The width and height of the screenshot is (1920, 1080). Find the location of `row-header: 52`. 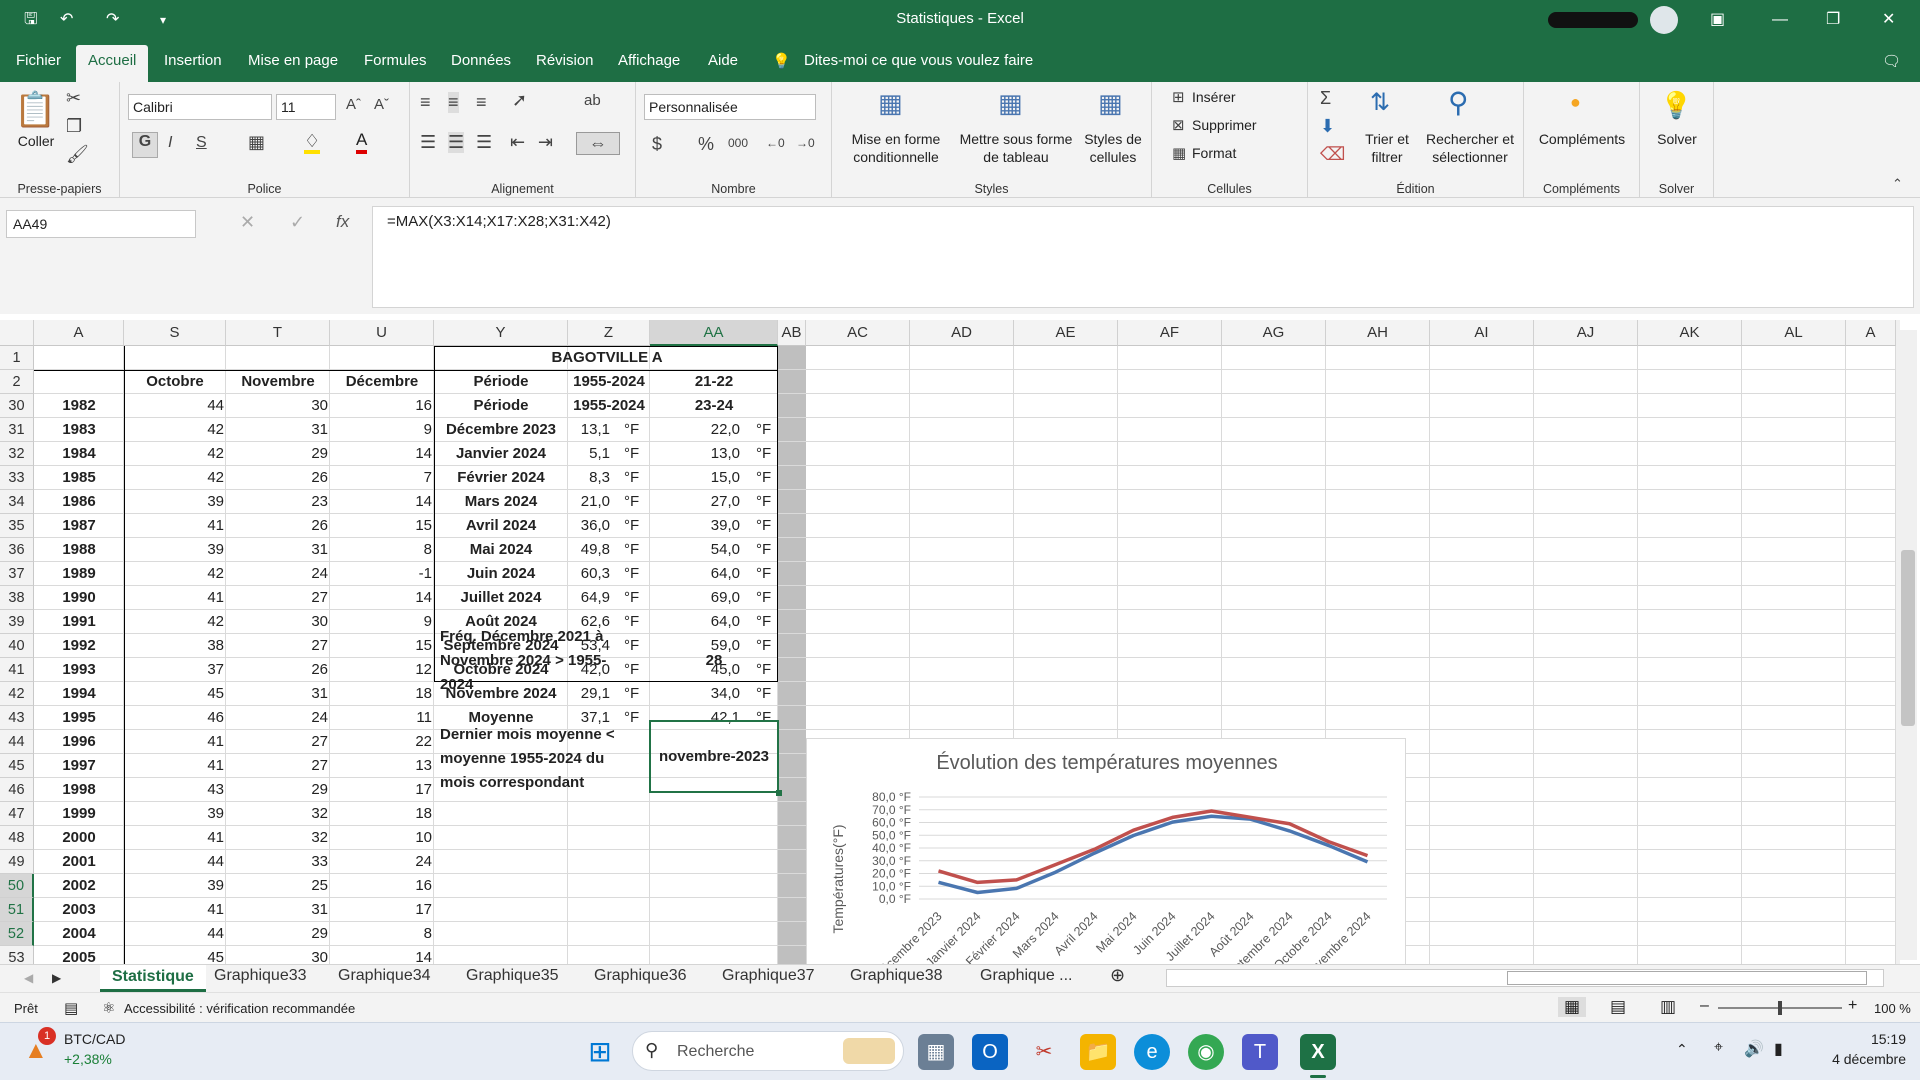

row-header: 52 is located at coordinates (17, 934).